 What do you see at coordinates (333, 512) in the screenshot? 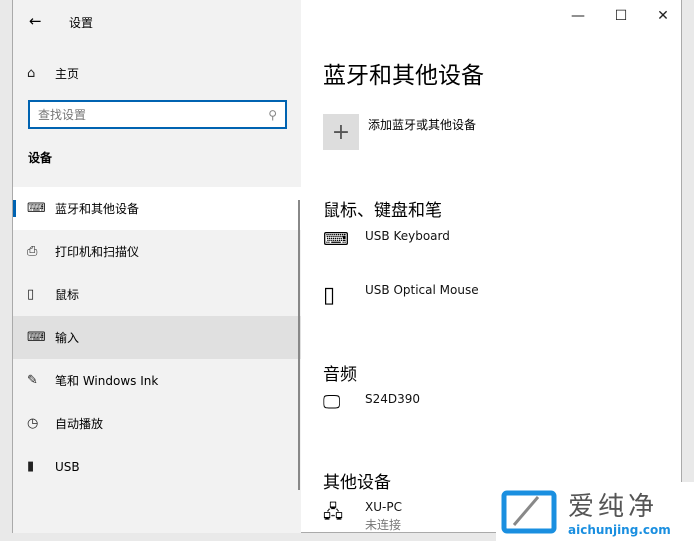
I see `network-device-icon: 🖧` at bounding box center [333, 512].